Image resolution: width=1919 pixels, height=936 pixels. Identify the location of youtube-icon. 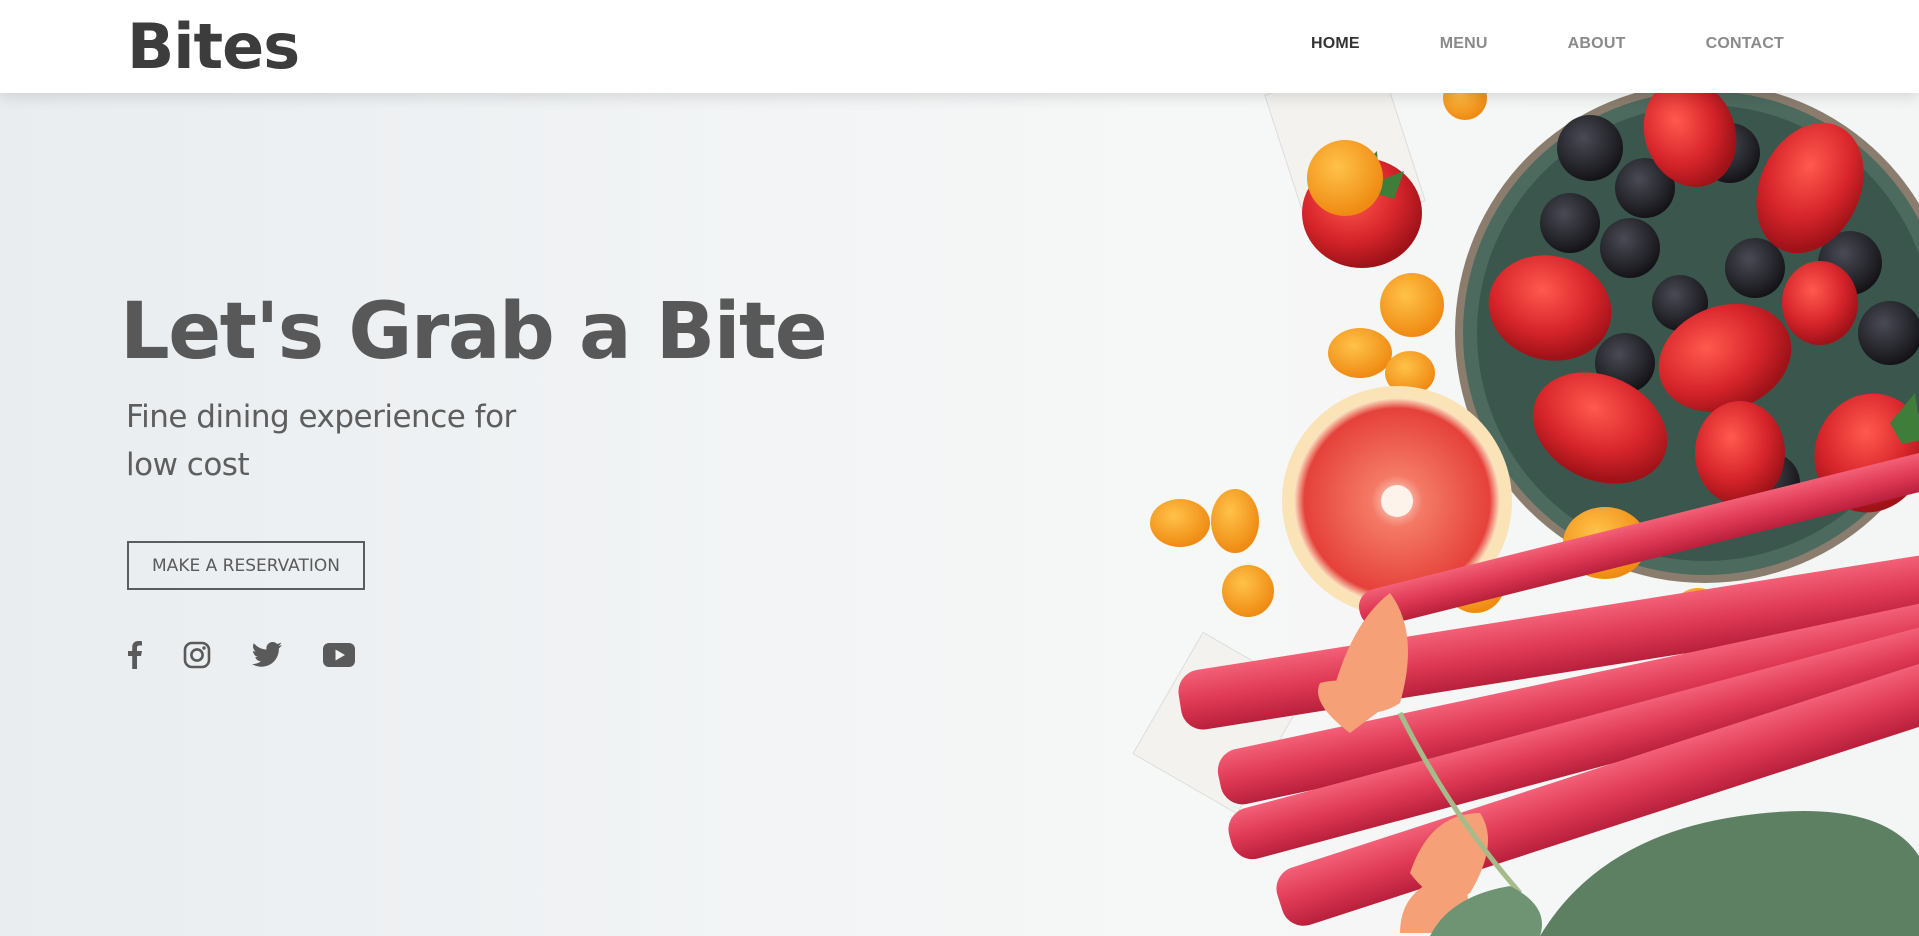
(339, 655).